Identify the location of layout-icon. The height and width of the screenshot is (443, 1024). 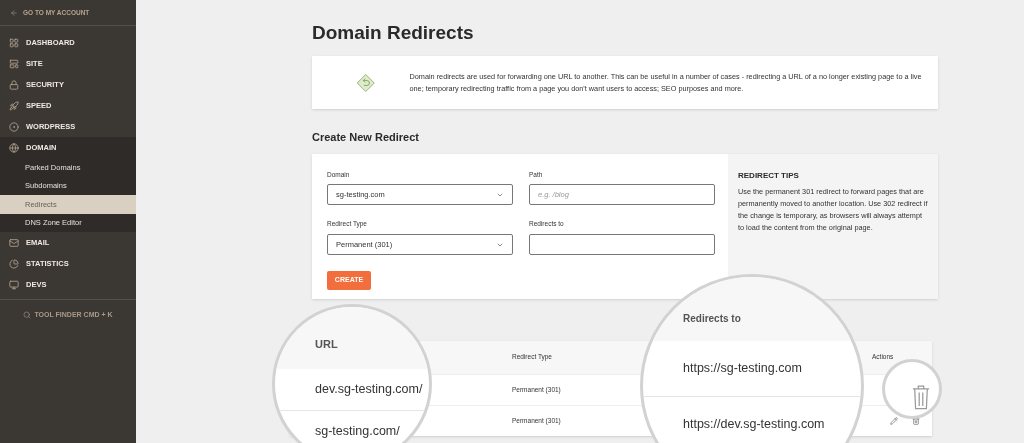
(14, 63).